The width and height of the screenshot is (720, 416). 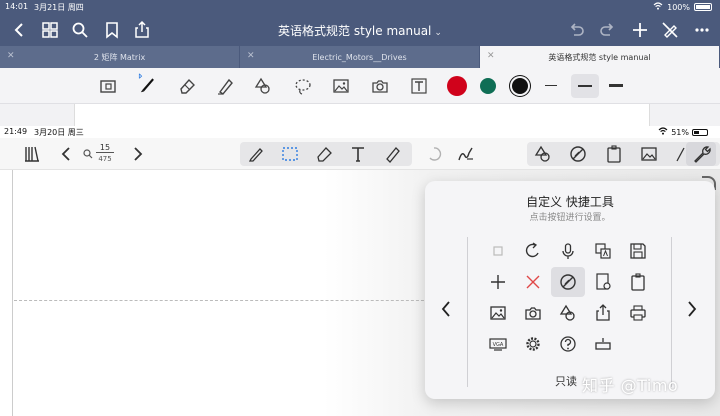 What do you see at coordinates (498, 282) in the screenshot?
I see `add-icon` at bounding box center [498, 282].